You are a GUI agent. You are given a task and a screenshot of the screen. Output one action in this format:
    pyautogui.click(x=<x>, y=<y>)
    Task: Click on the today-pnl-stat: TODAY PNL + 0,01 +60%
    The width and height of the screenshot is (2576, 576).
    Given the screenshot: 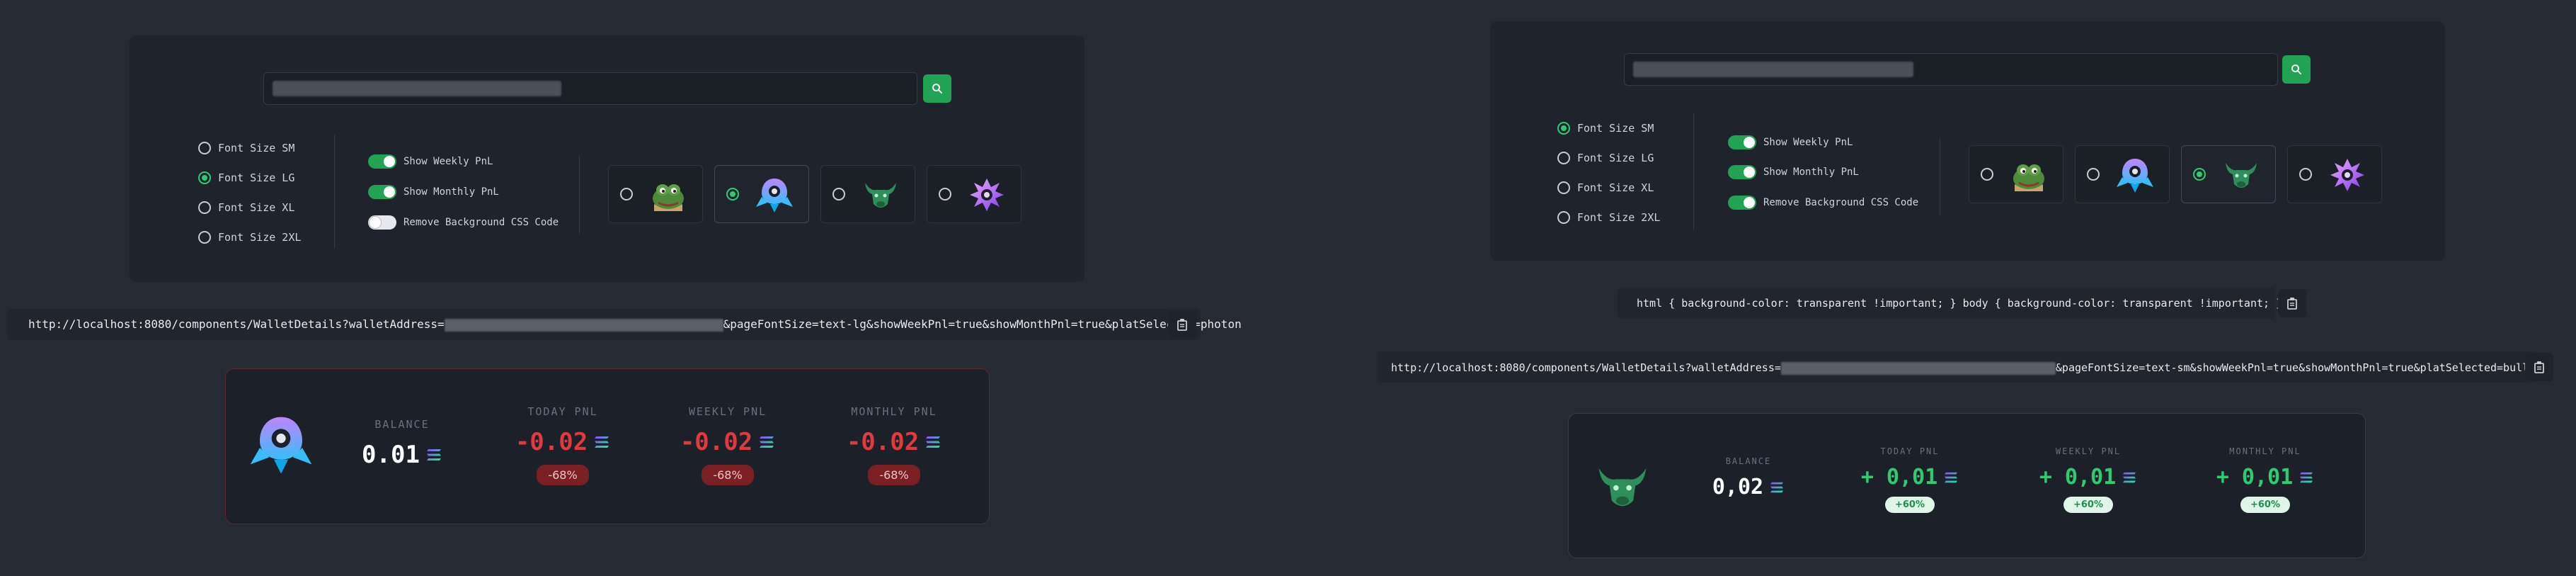 What is the action you would take?
    pyautogui.click(x=1910, y=479)
    